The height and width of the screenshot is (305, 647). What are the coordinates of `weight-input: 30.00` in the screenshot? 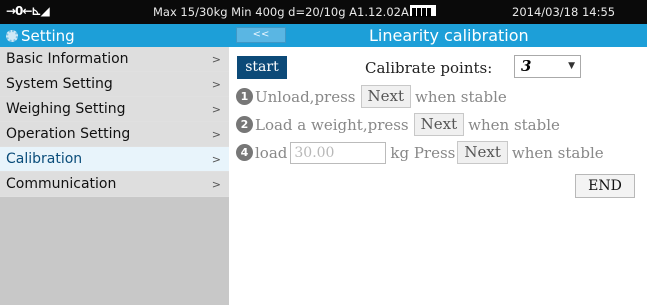 It's located at (338, 152).